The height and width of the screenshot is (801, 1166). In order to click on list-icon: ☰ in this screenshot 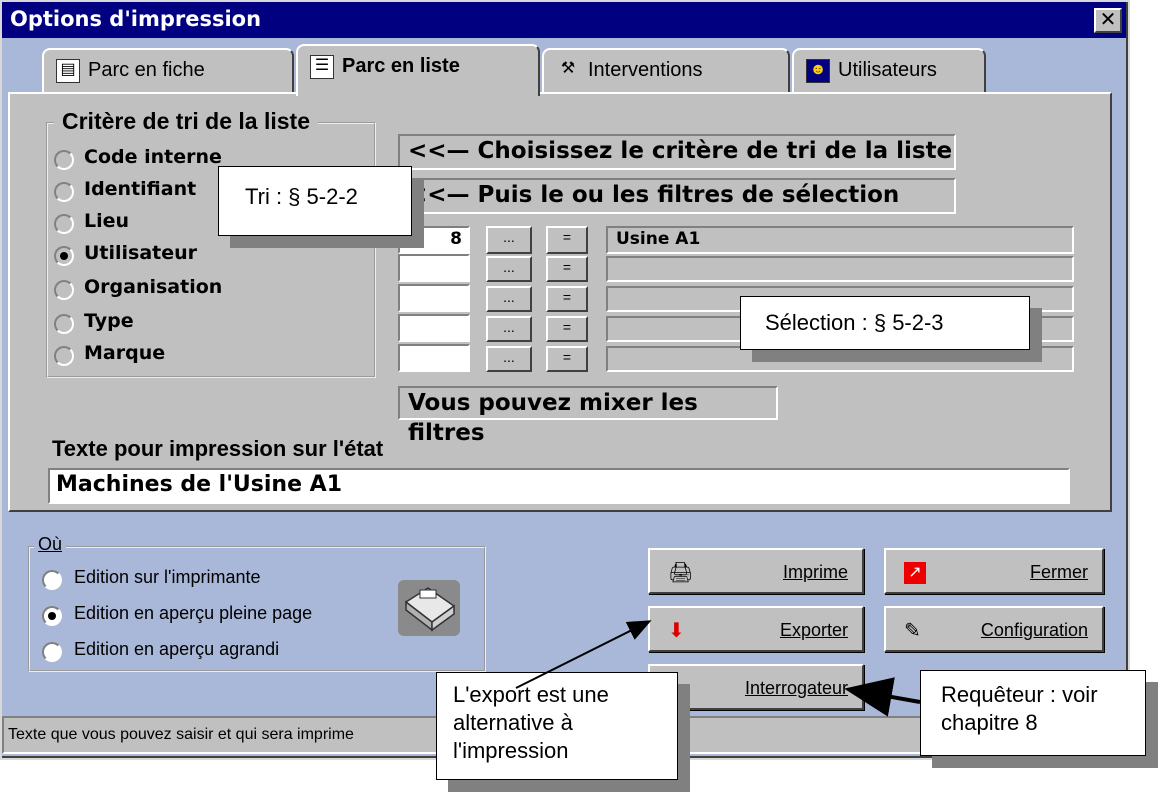, I will do `click(322, 67)`.